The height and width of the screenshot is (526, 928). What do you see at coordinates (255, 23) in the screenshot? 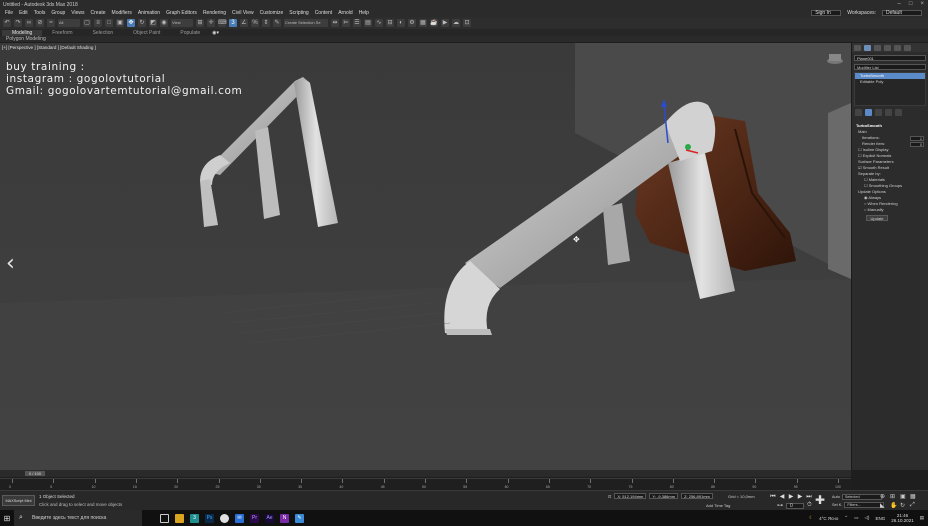
I see `percent-snap-icon: %` at bounding box center [255, 23].